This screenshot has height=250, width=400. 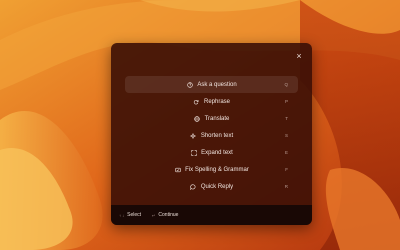 I want to click on menu-item-shortcut: Q, so click(x=286, y=84).